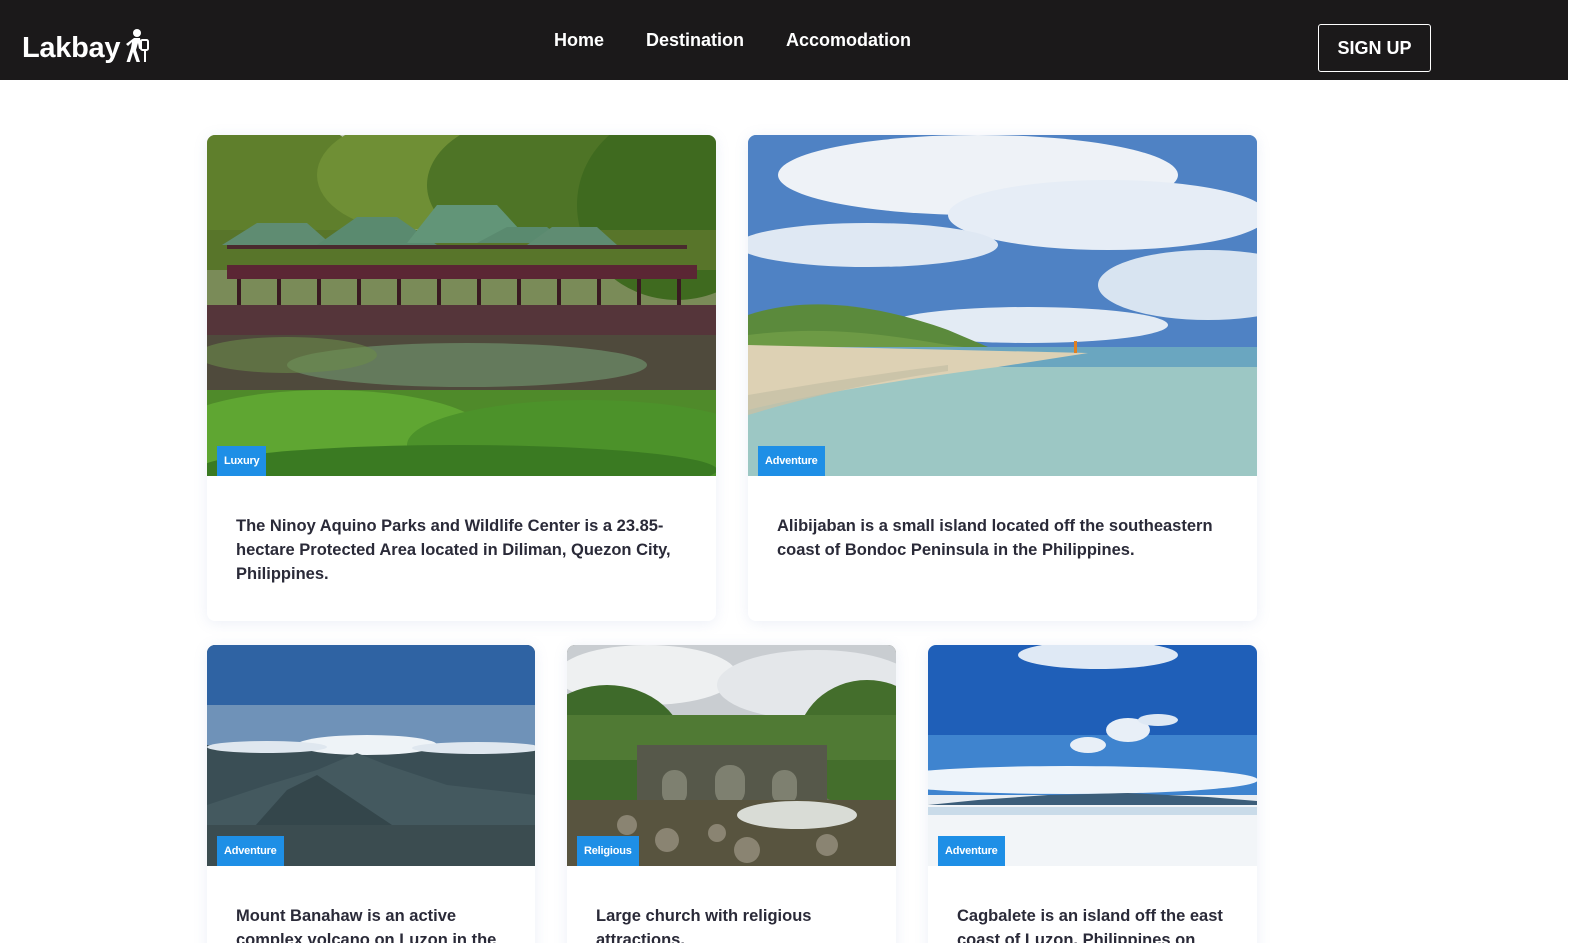  What do you see at coordinates (608, 851) in the screenshot?
I see `category-badge: Religious` at bounding box center [608, 851].